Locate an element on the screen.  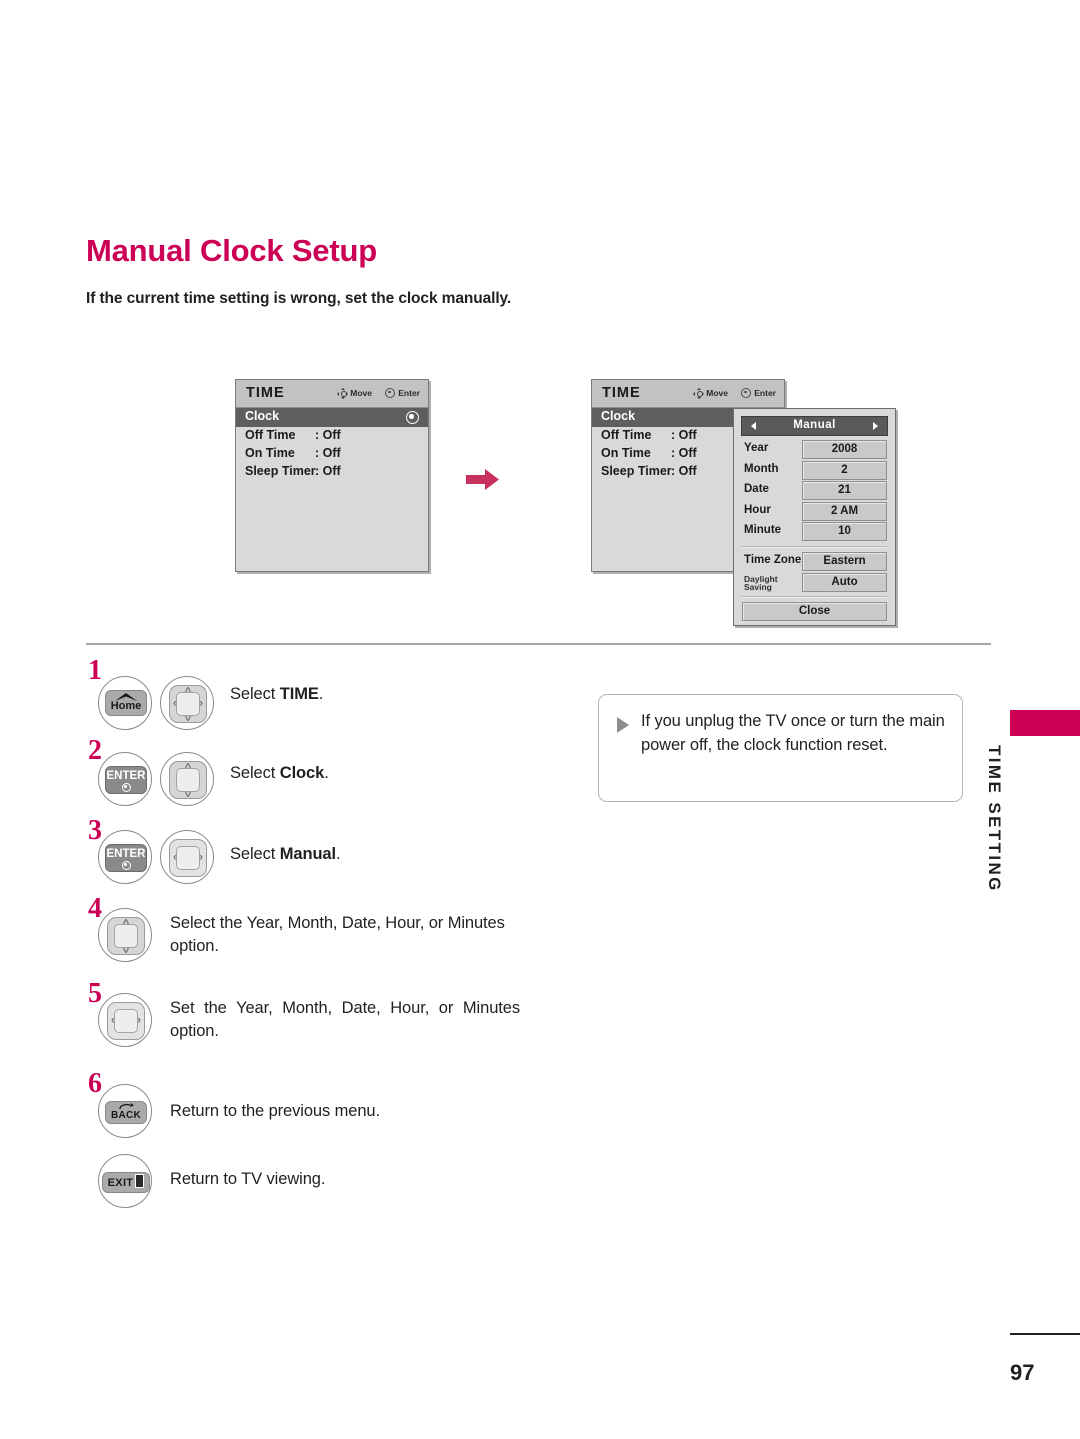
manual-dialog-header: Manual is located at coordinates (814, 426).